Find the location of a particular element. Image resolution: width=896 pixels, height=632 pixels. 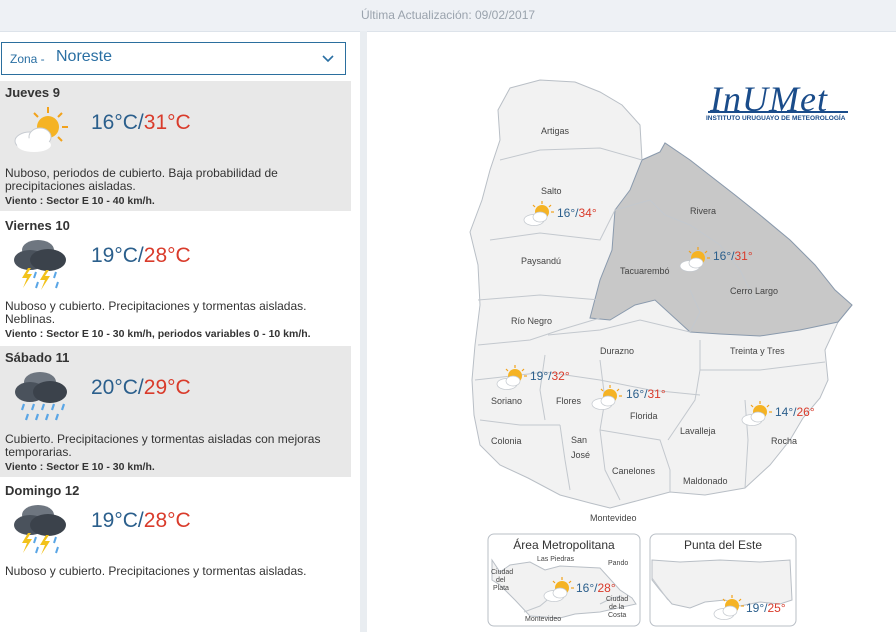

logo-underline is located at coordinates (778, 112).